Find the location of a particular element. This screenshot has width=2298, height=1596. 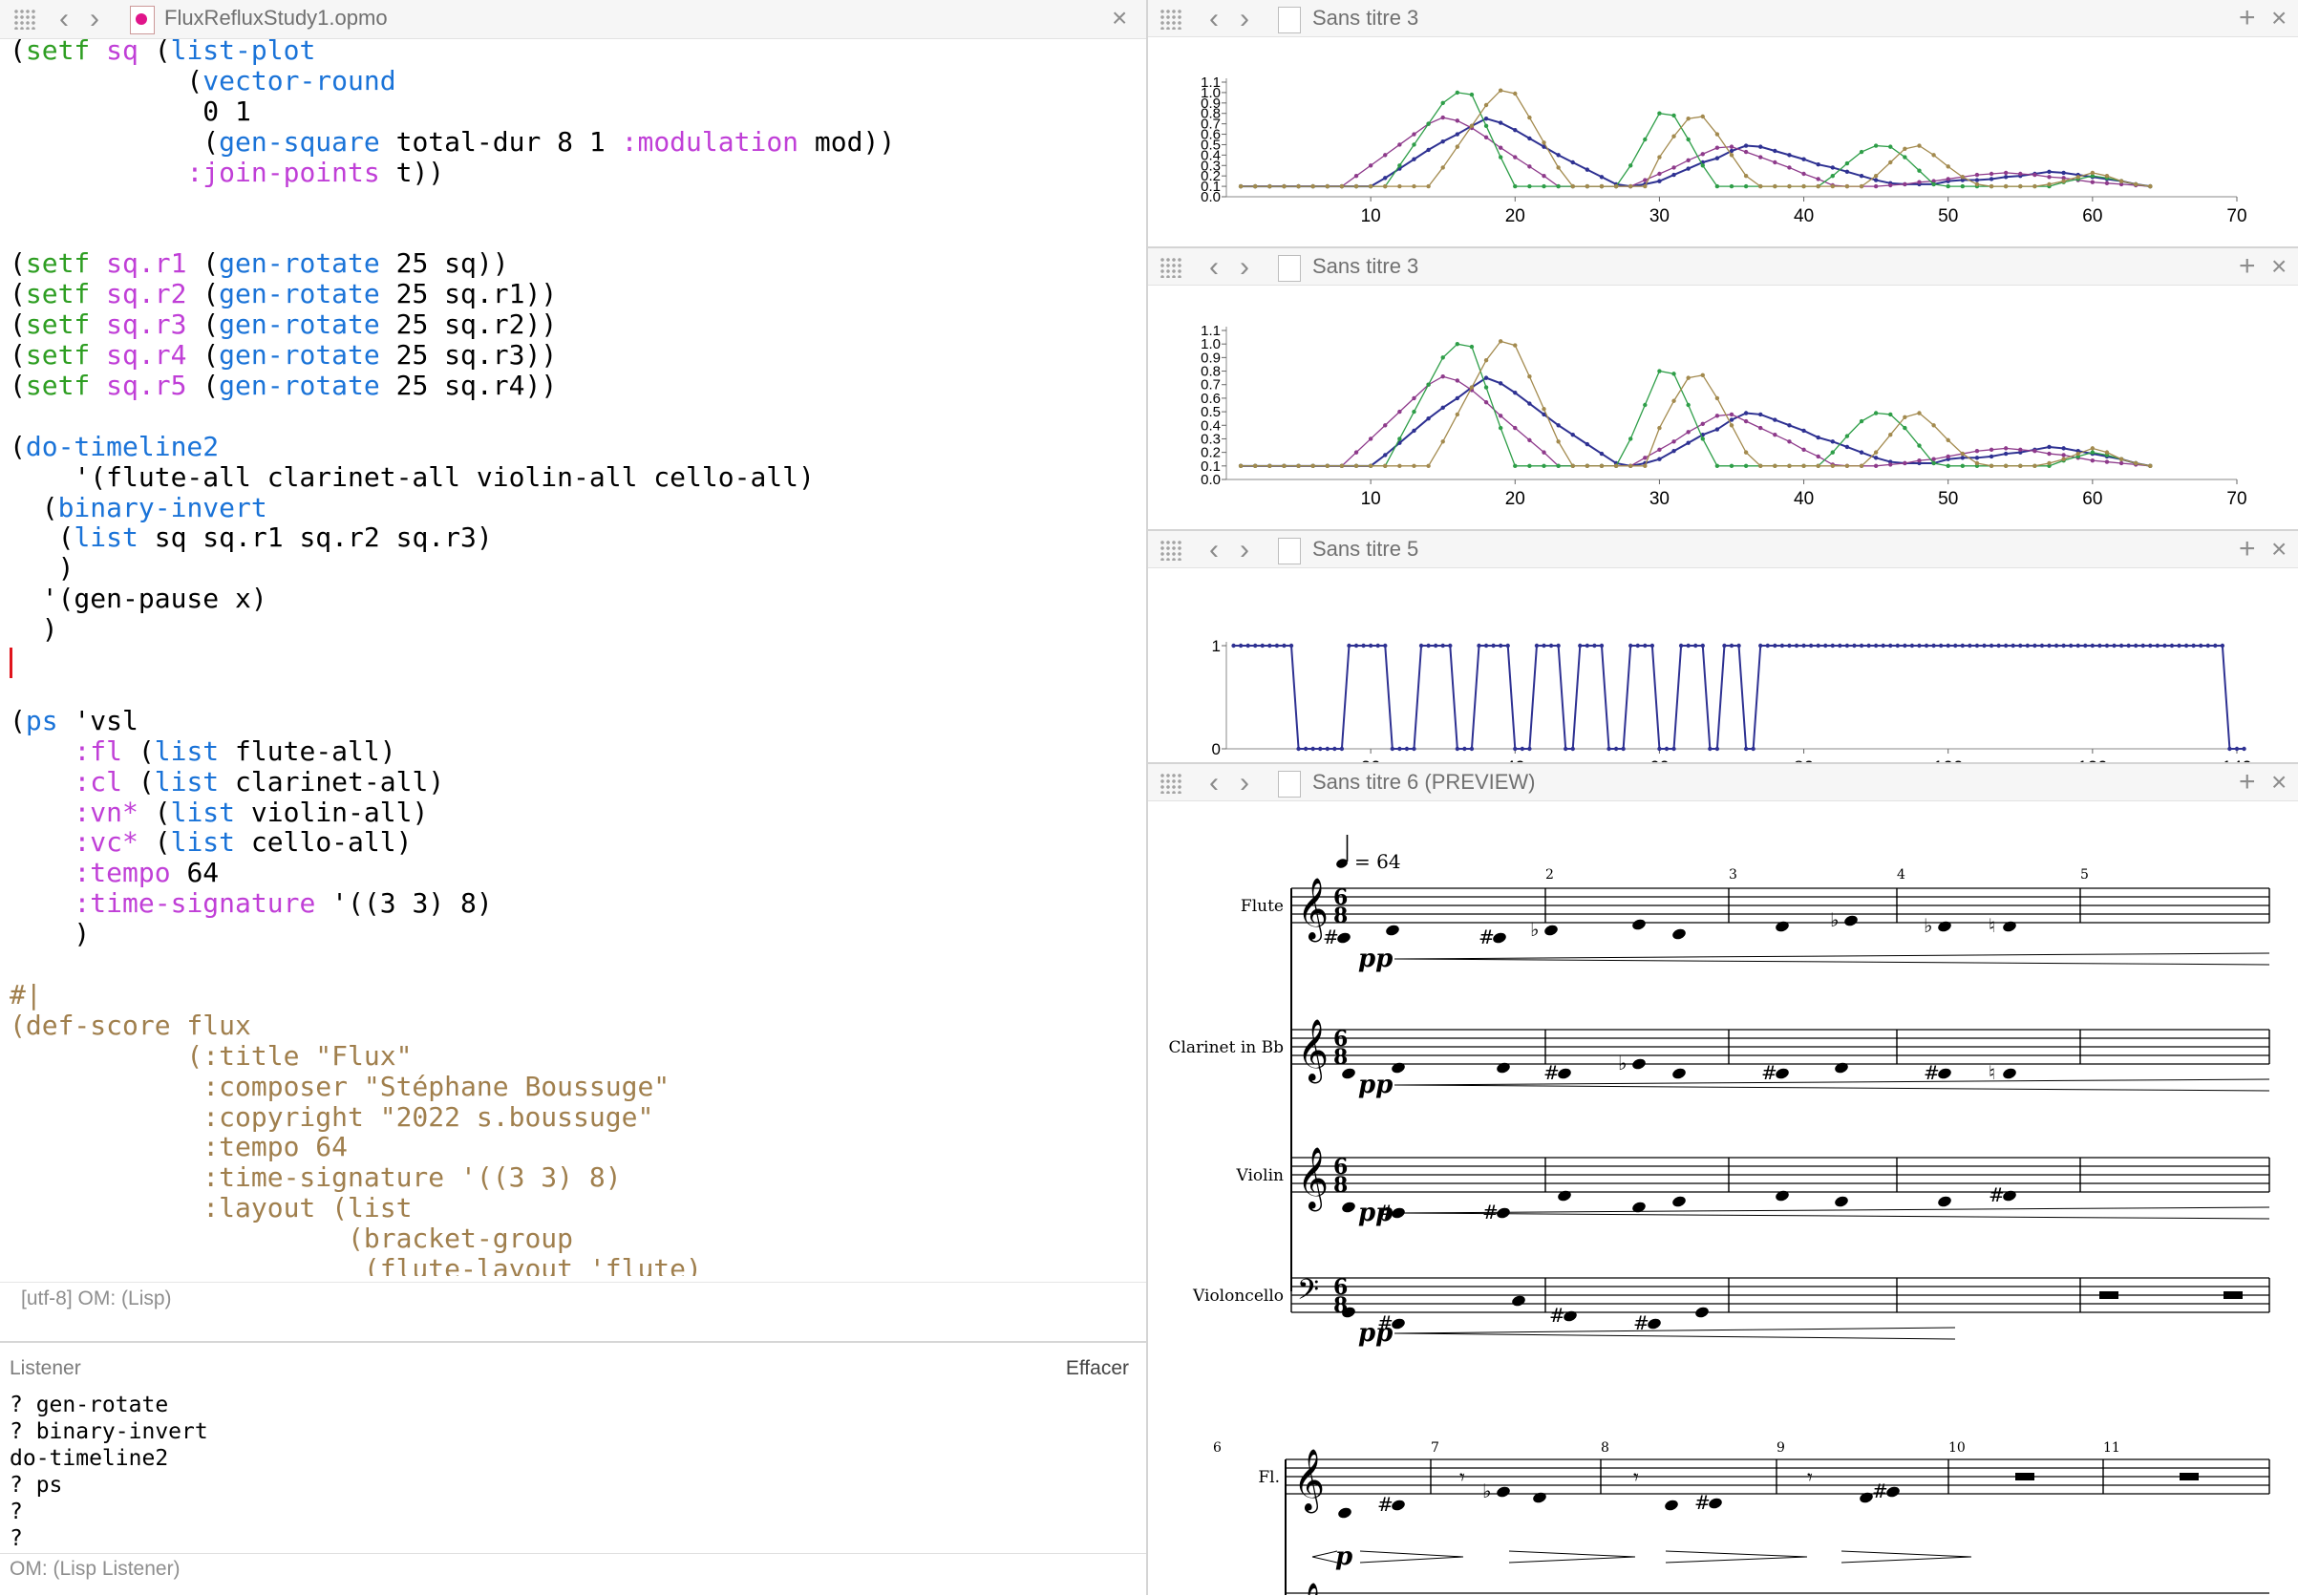

code-token: sq.r5 is located at coordinates (146, 385).